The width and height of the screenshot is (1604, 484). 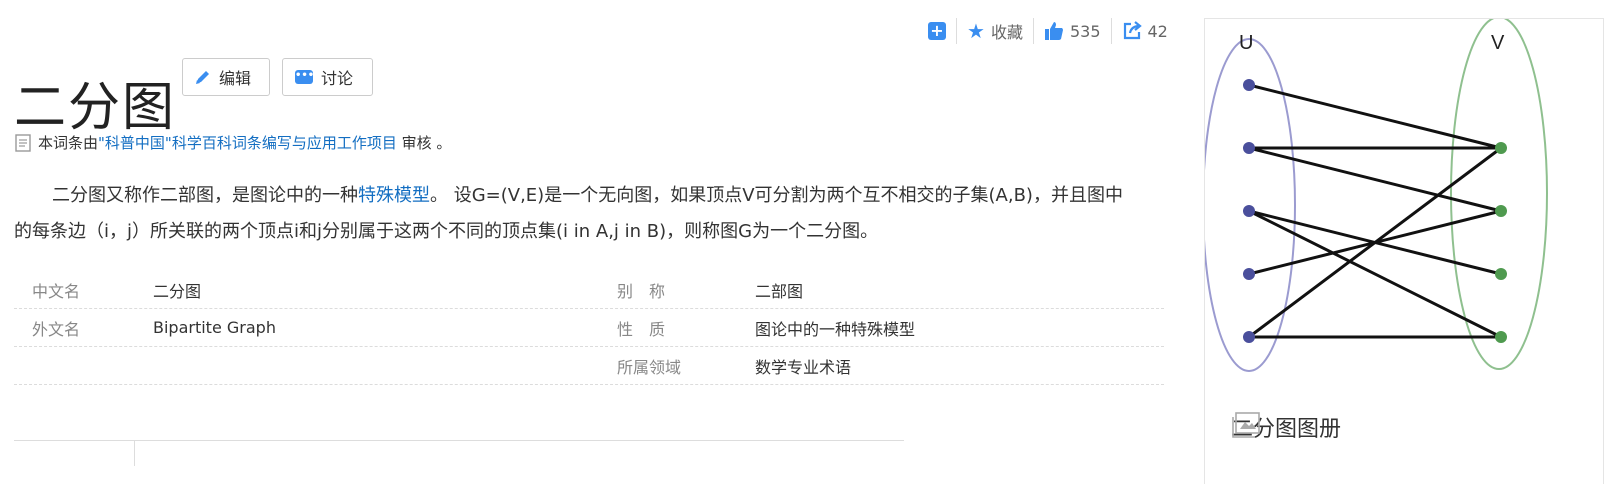 What do you see at coordinates (202, 77) in the screenshot?
I see `pencil-icon` at bounding box center [202, 77].